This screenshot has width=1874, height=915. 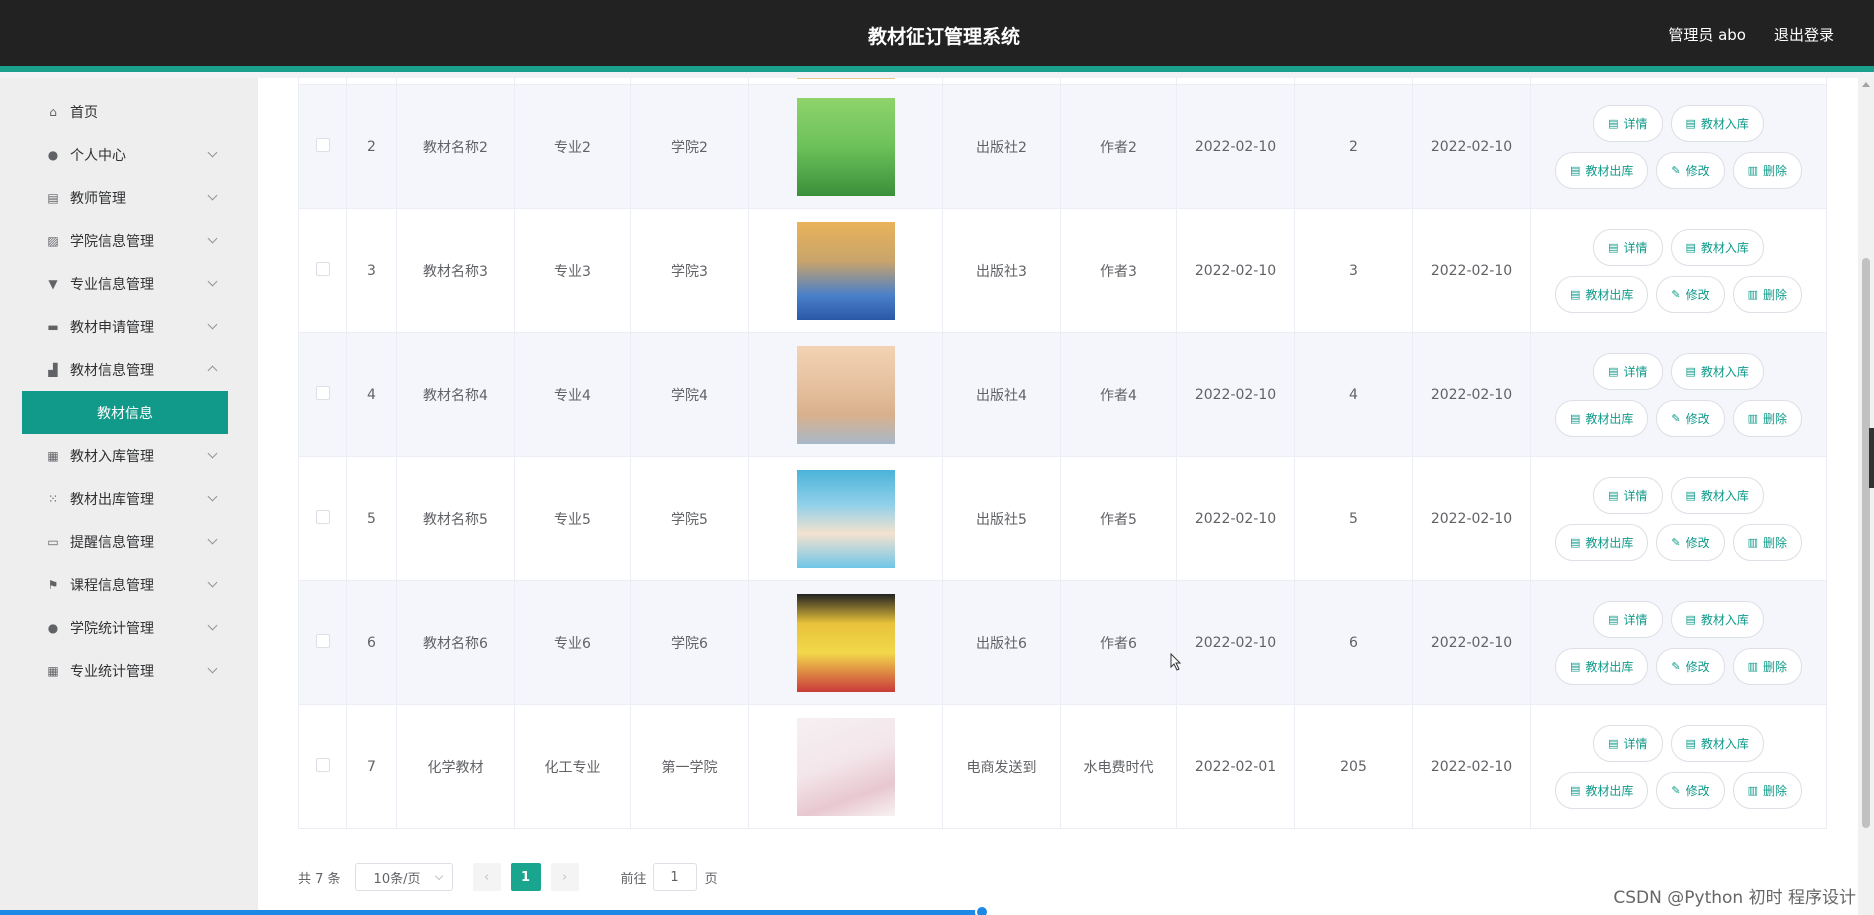 What do you see at coordinates (125, 412) in the screenshot?
I see `sidebar-item-textbook-info: 教材信息` at bounding box center [125, 412].